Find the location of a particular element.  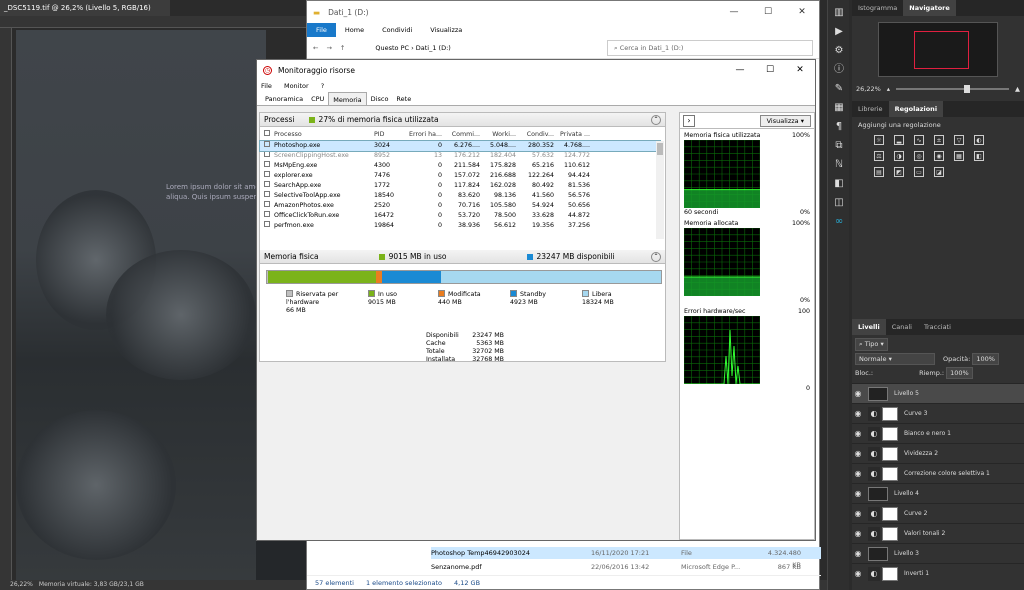

bw-icon: ◑ is located at coordinates (899, 156).